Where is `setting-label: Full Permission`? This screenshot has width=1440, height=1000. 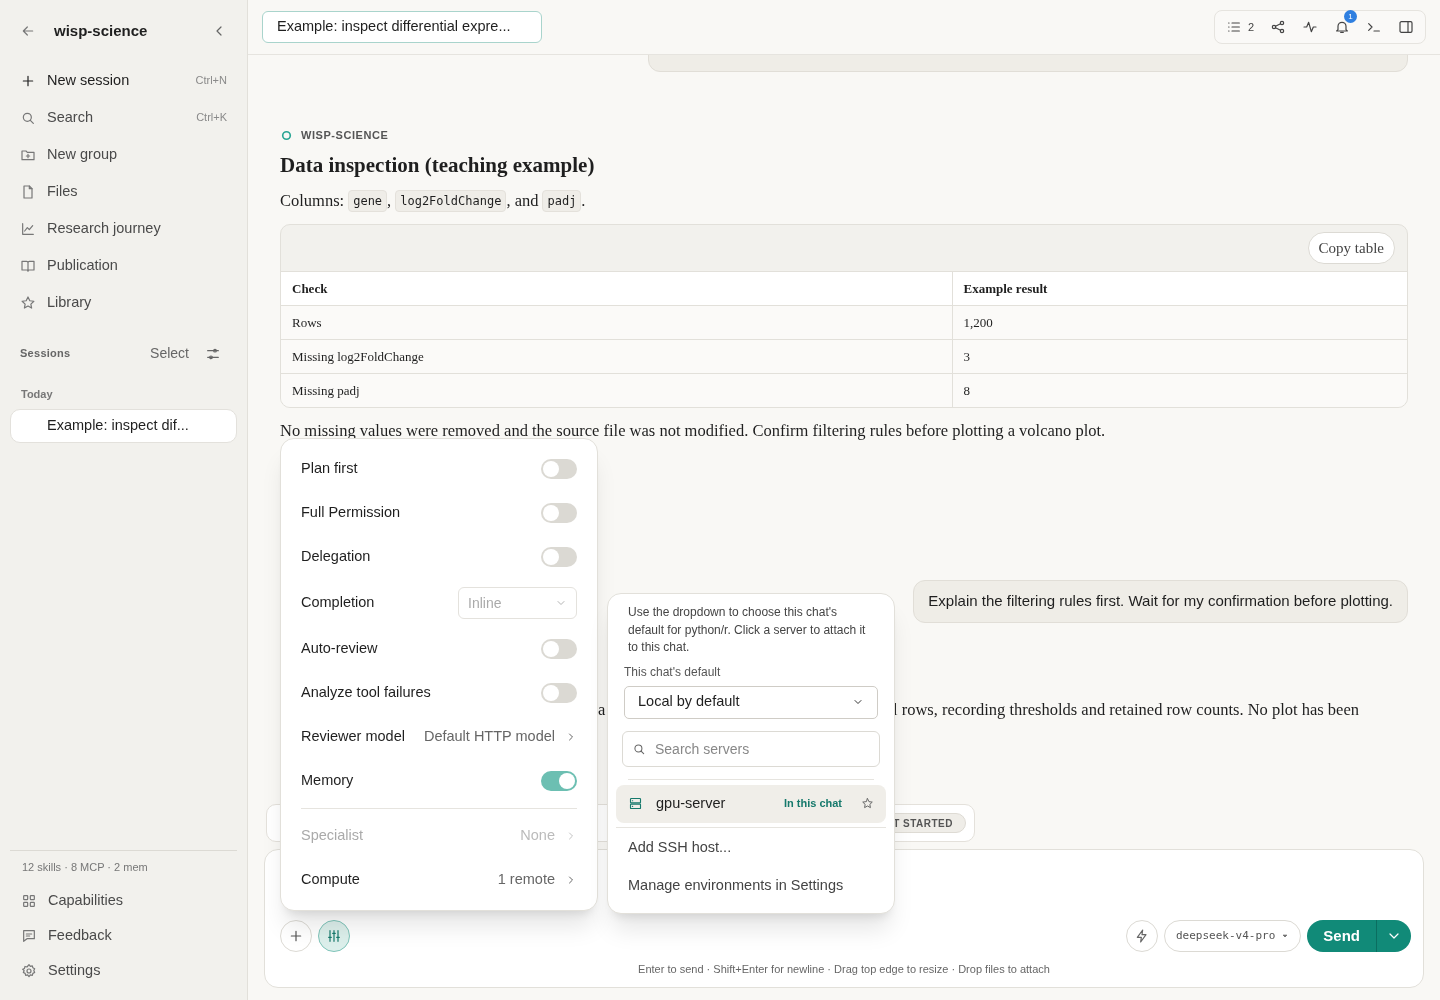 setting-label: Full Permission is located at coordinates (351, 513).